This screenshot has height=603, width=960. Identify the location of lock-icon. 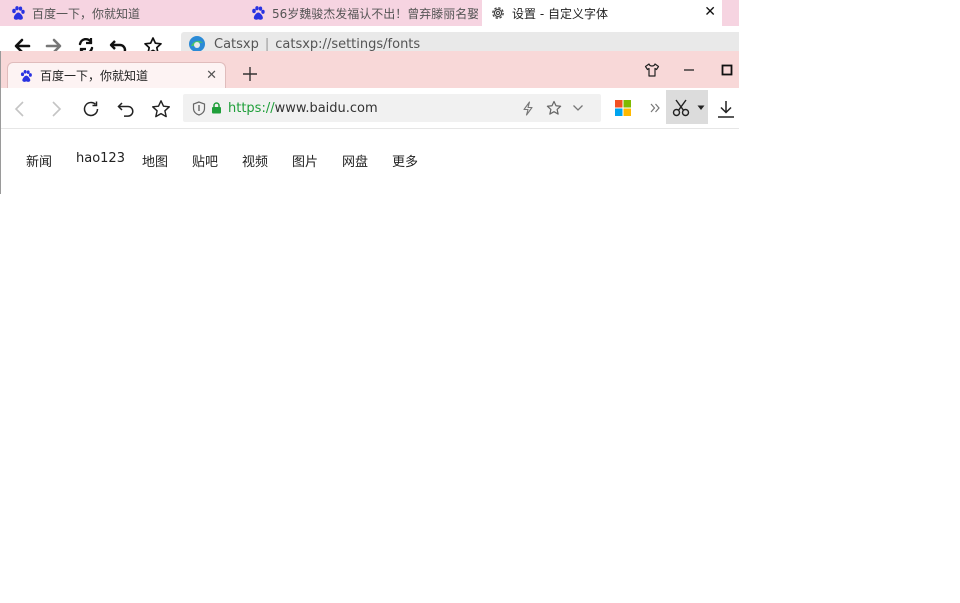
(216, 108).